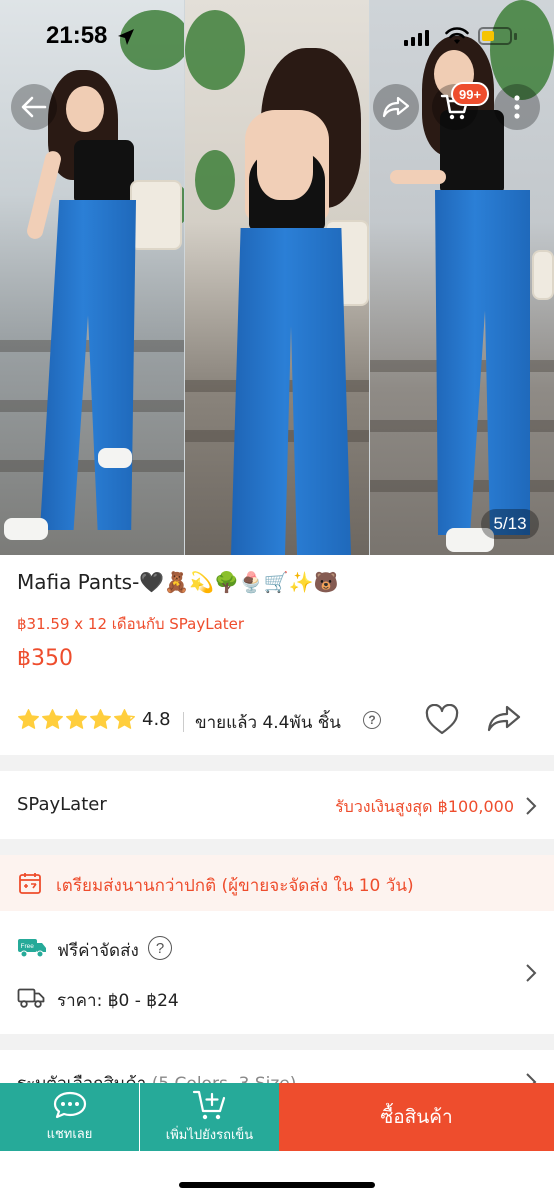  I want to click on shipping-price: ราคา: ฿0 - ฿24, so click(118, 1001).